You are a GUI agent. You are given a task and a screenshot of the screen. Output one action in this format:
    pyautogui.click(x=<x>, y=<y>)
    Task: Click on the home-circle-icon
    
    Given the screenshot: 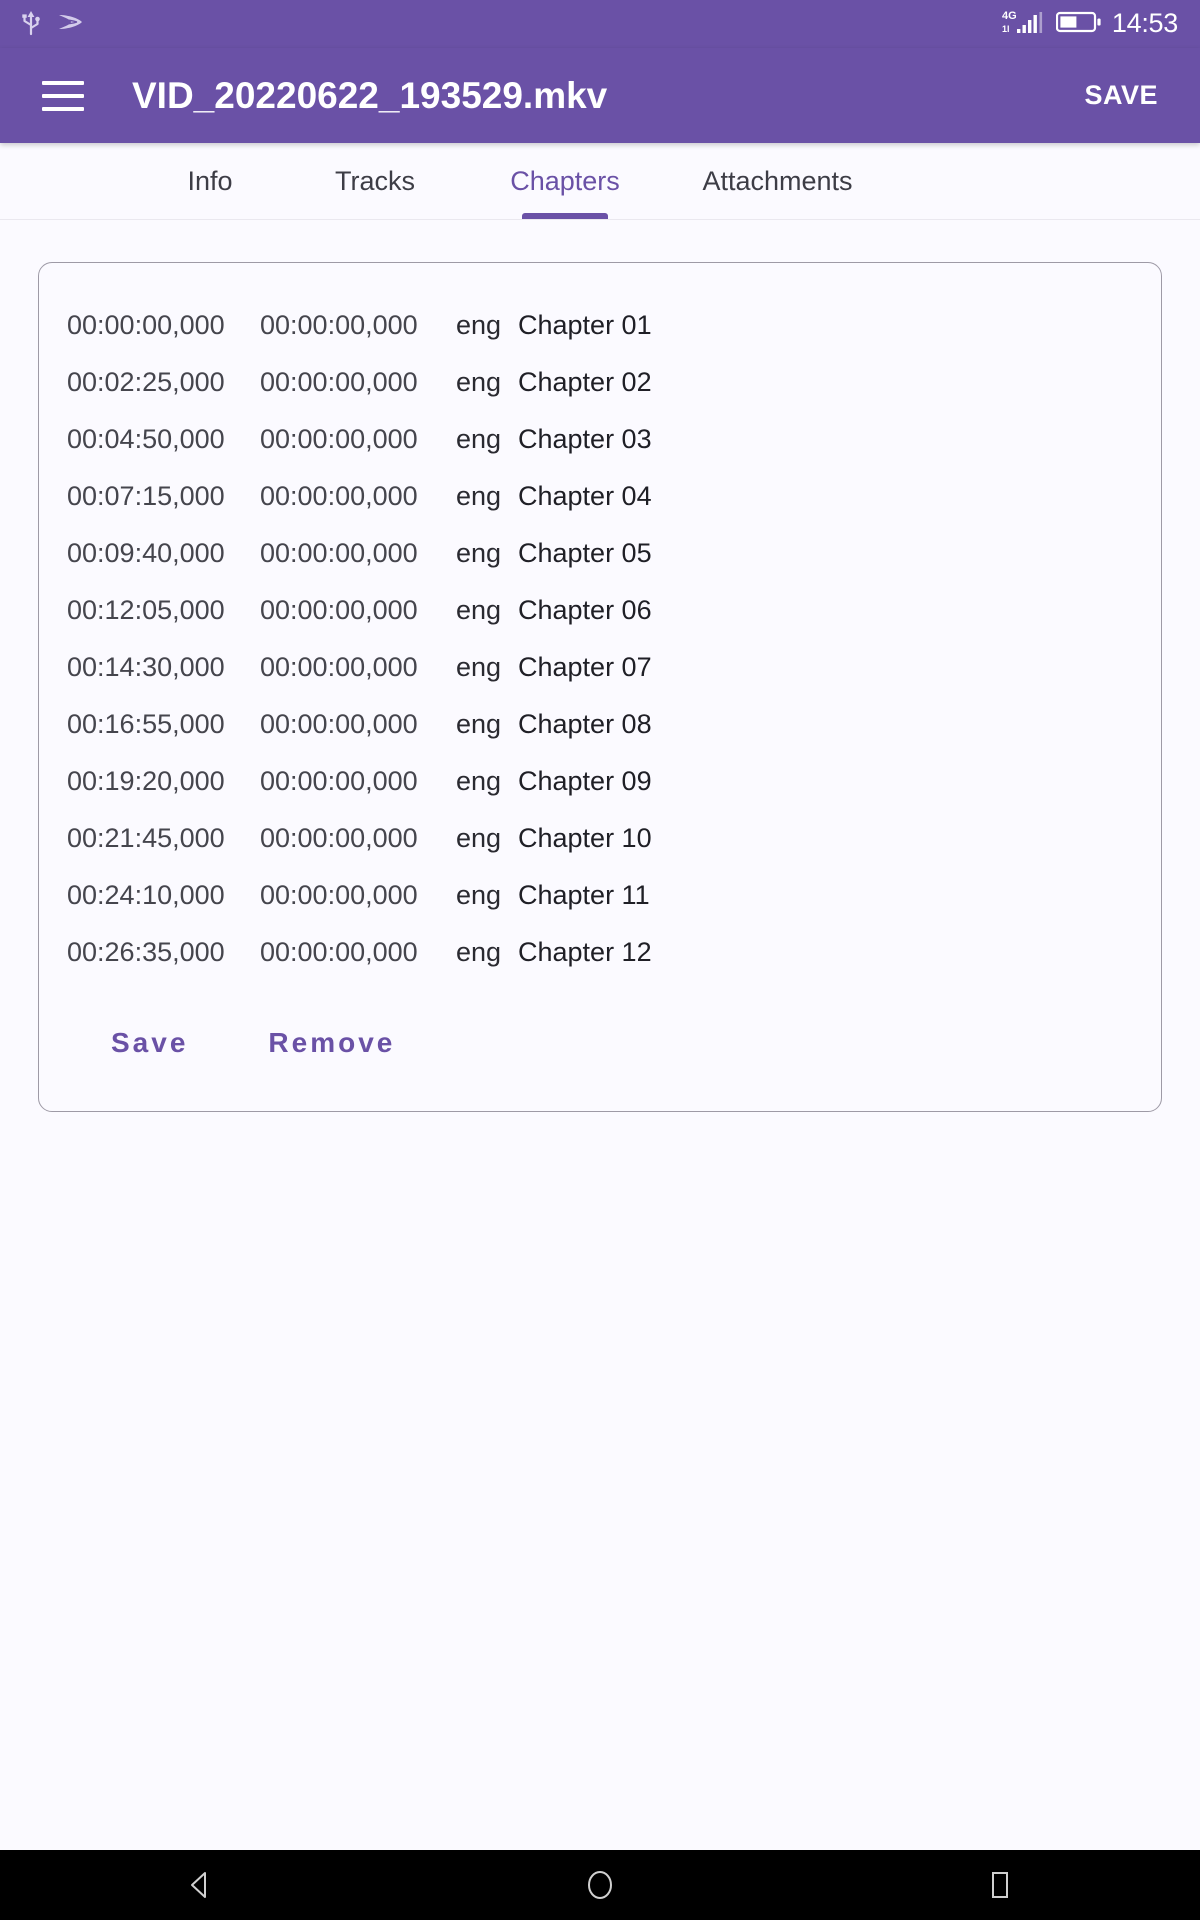 What is the action you would take?
    pyautogui.click(x=600, y=1885)
    